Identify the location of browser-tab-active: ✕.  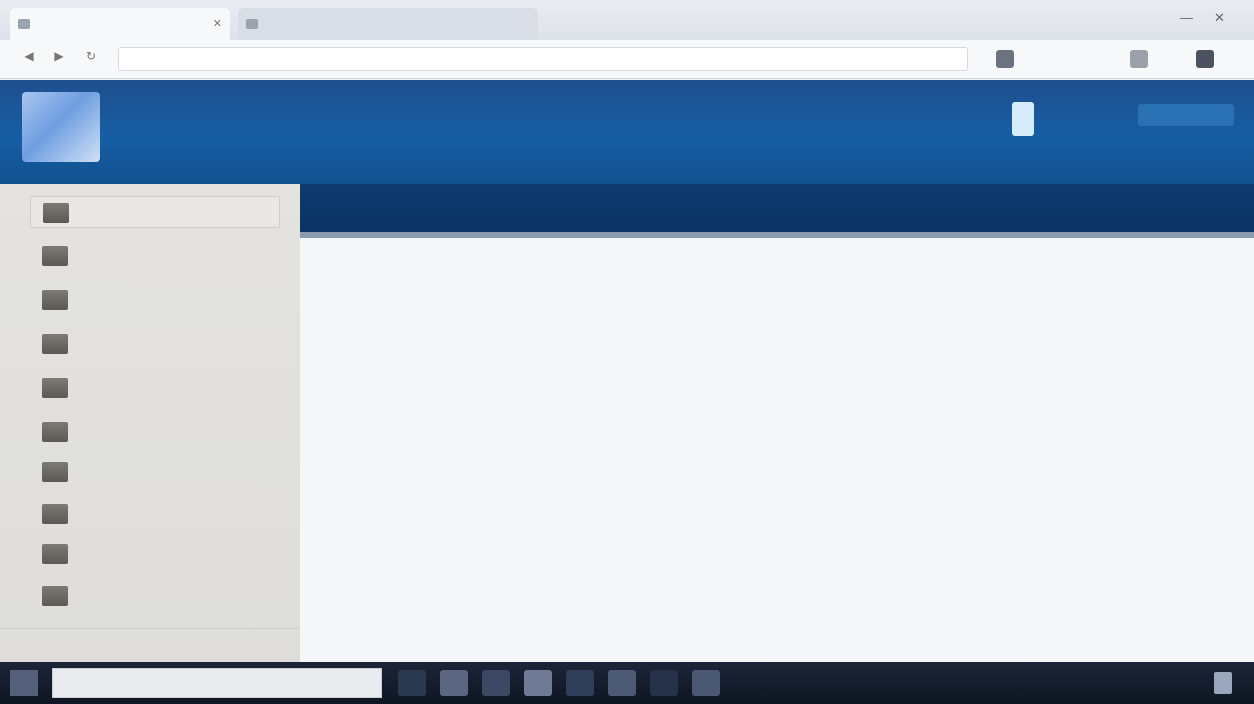
(120, 24).